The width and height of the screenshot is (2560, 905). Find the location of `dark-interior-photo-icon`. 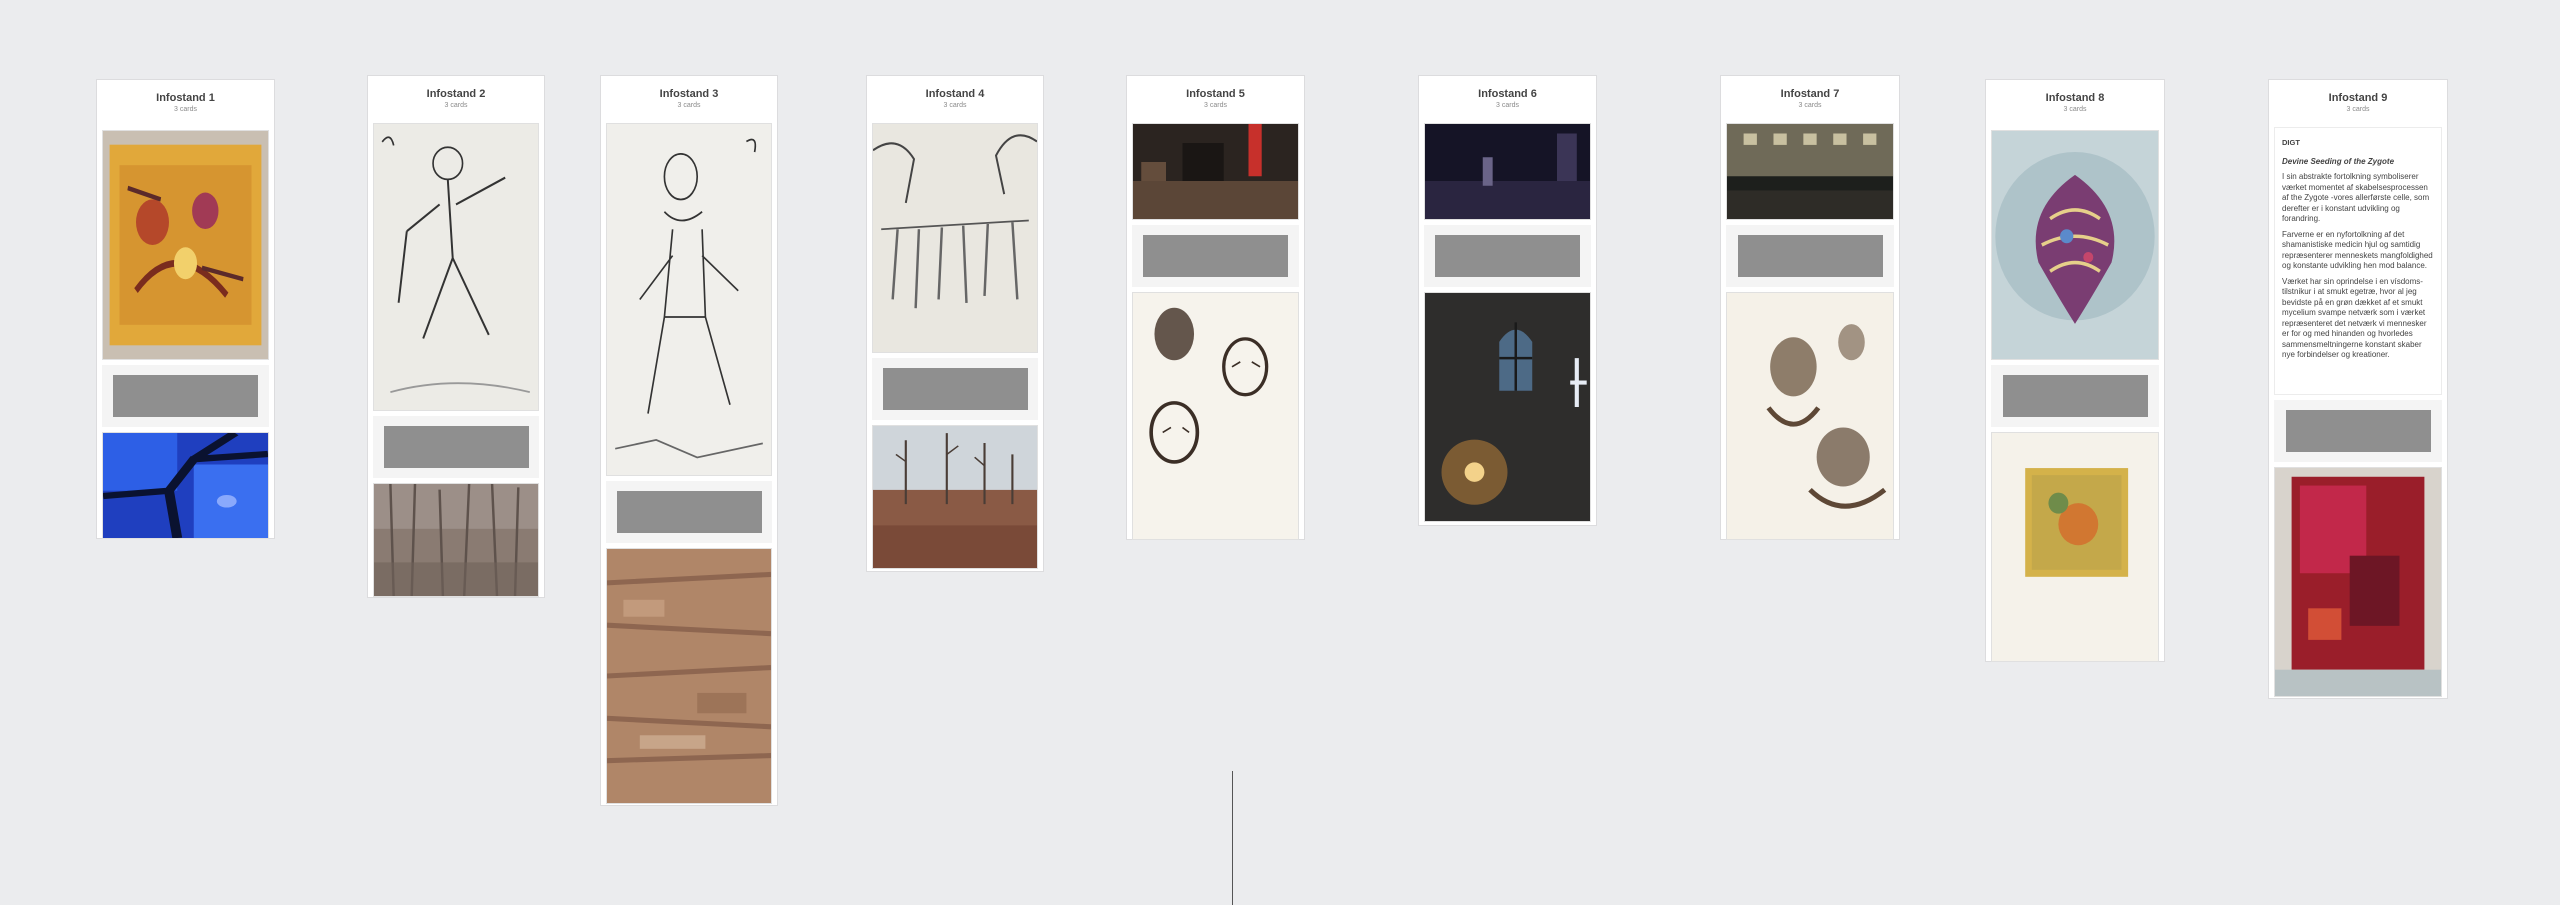

dark-interior-photo-icon is located at coordinates (1215, 171).